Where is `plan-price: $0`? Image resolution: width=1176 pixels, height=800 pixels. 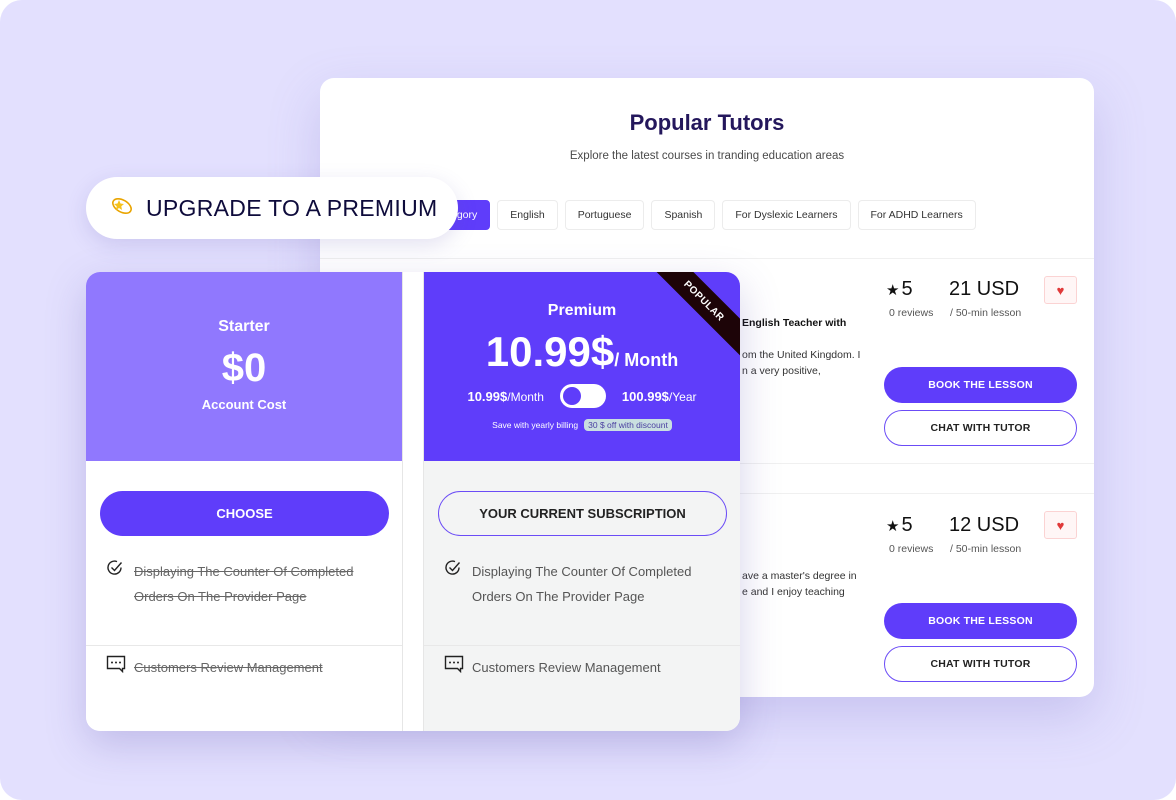 plan-price: $0 is located at coordinates (244, 368).